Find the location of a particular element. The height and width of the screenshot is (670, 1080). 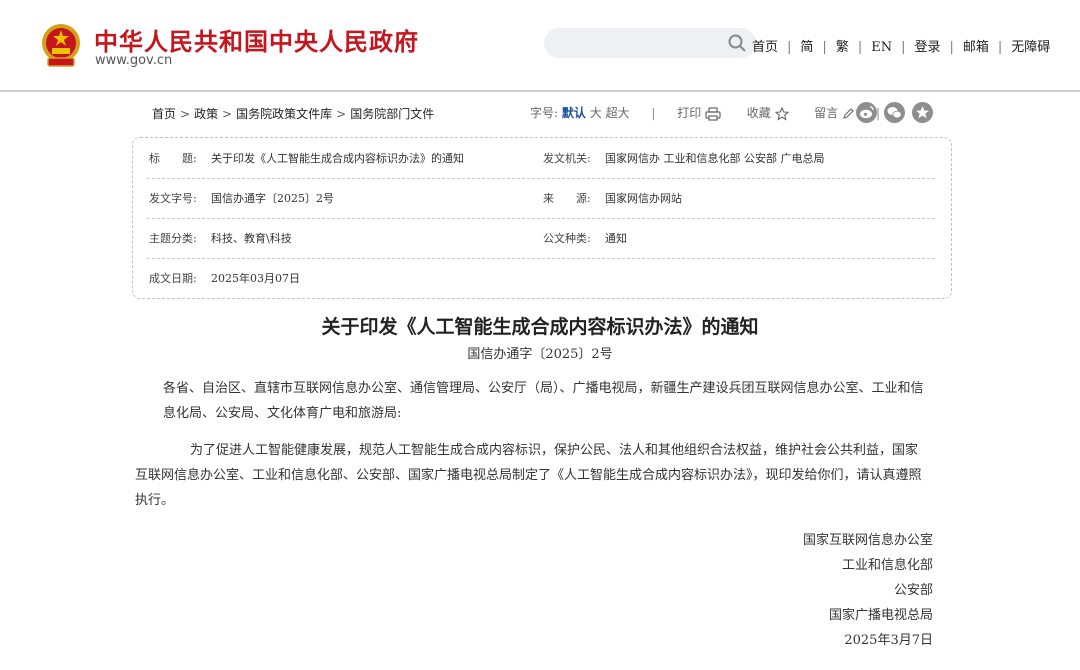

star-glyph-icon is located at coordinates (922, 112).